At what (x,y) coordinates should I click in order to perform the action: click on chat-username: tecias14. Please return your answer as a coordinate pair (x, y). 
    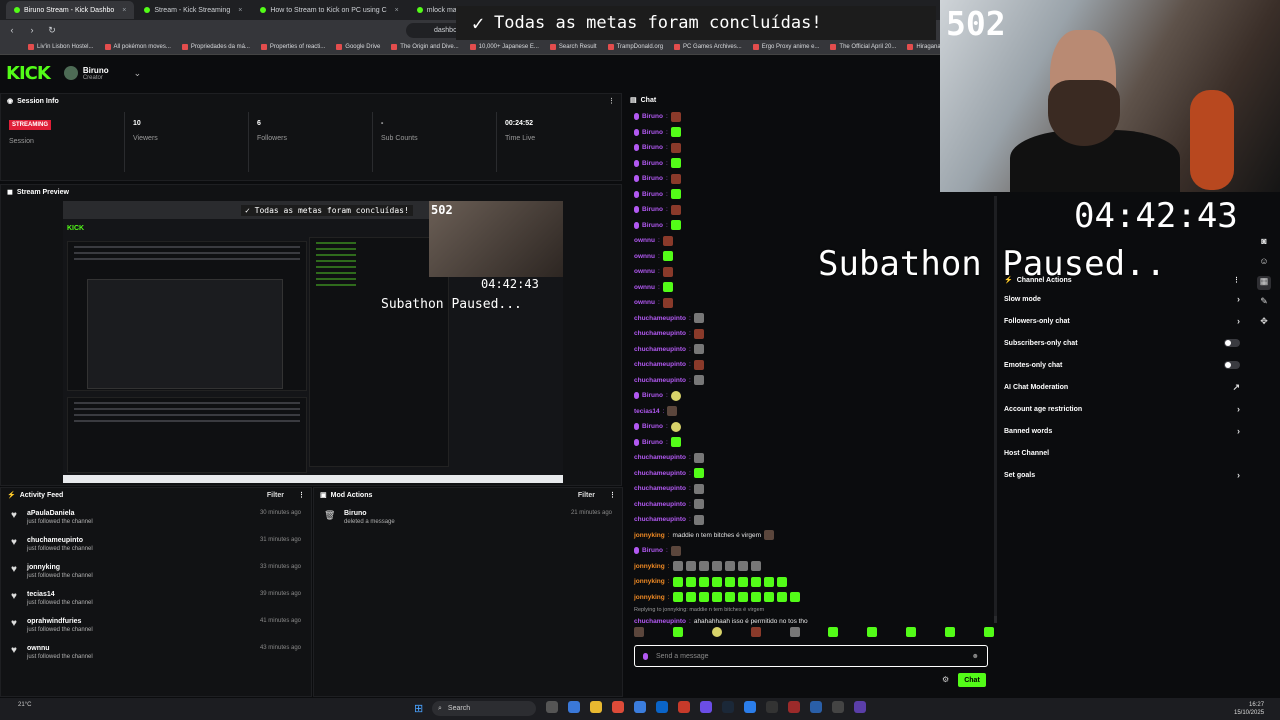
    Looking at the image, I should click on (647, 411).